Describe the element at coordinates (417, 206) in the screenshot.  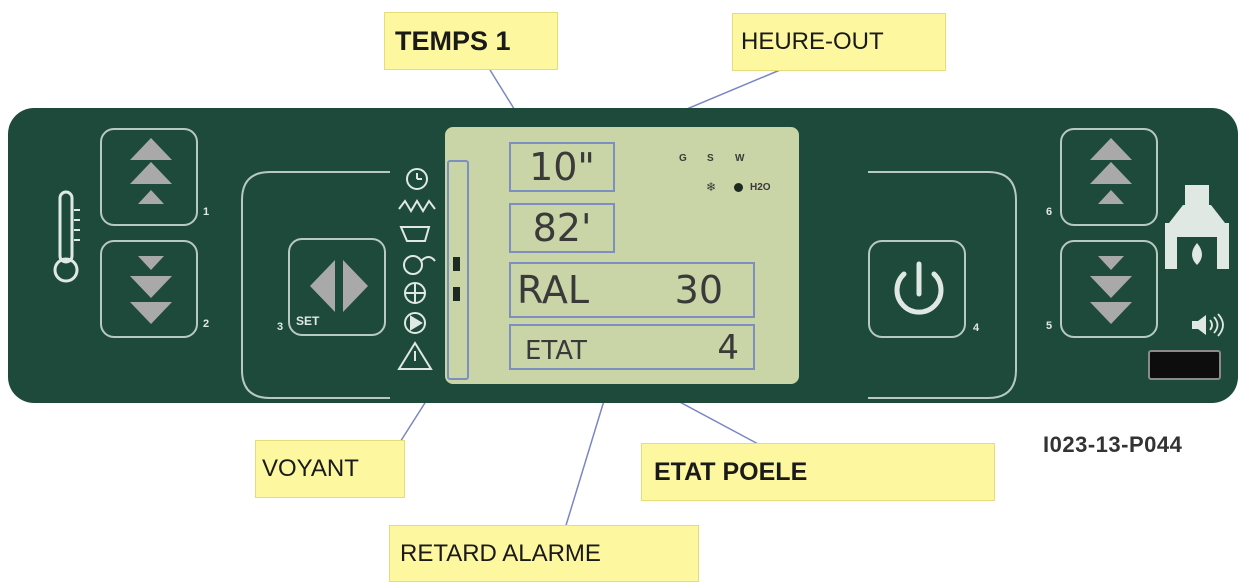
I see `resistor-icon` at that location.